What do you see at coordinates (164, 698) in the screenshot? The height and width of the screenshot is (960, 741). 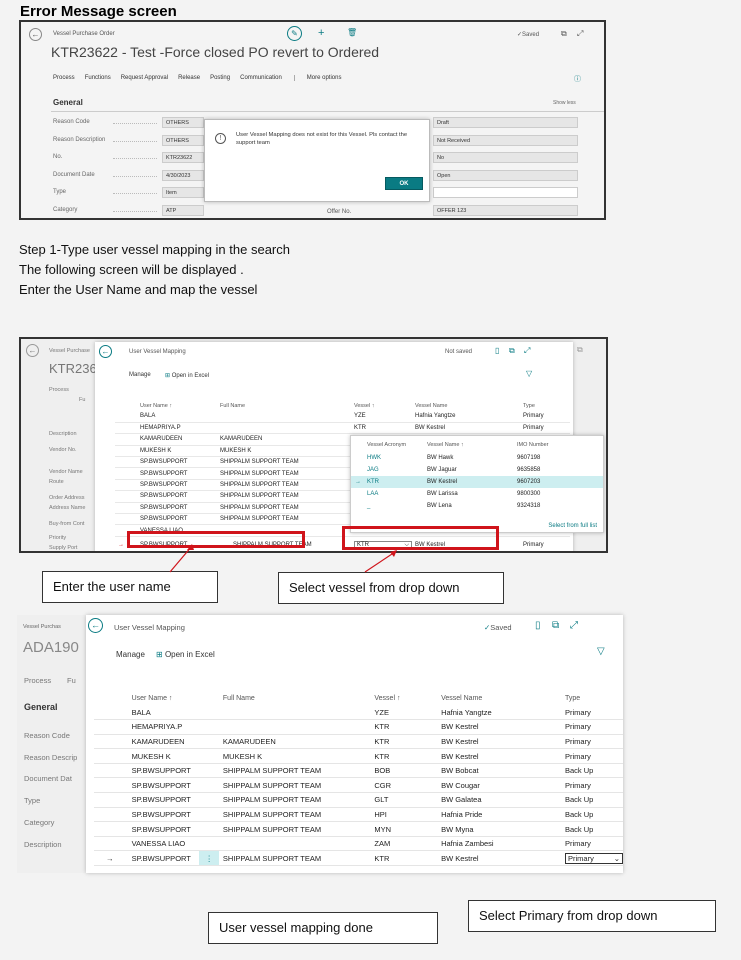 I see `col-user-name: User Name ↑` at bounding box center [164, 698].